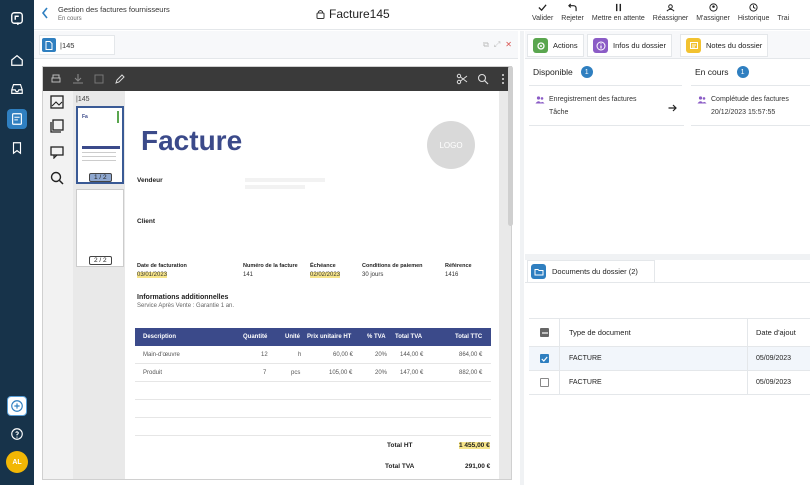 The height and width of the screenshot is (485, 810). I want to click on meta-header: Conditions de paiemen, so click(392, 266).